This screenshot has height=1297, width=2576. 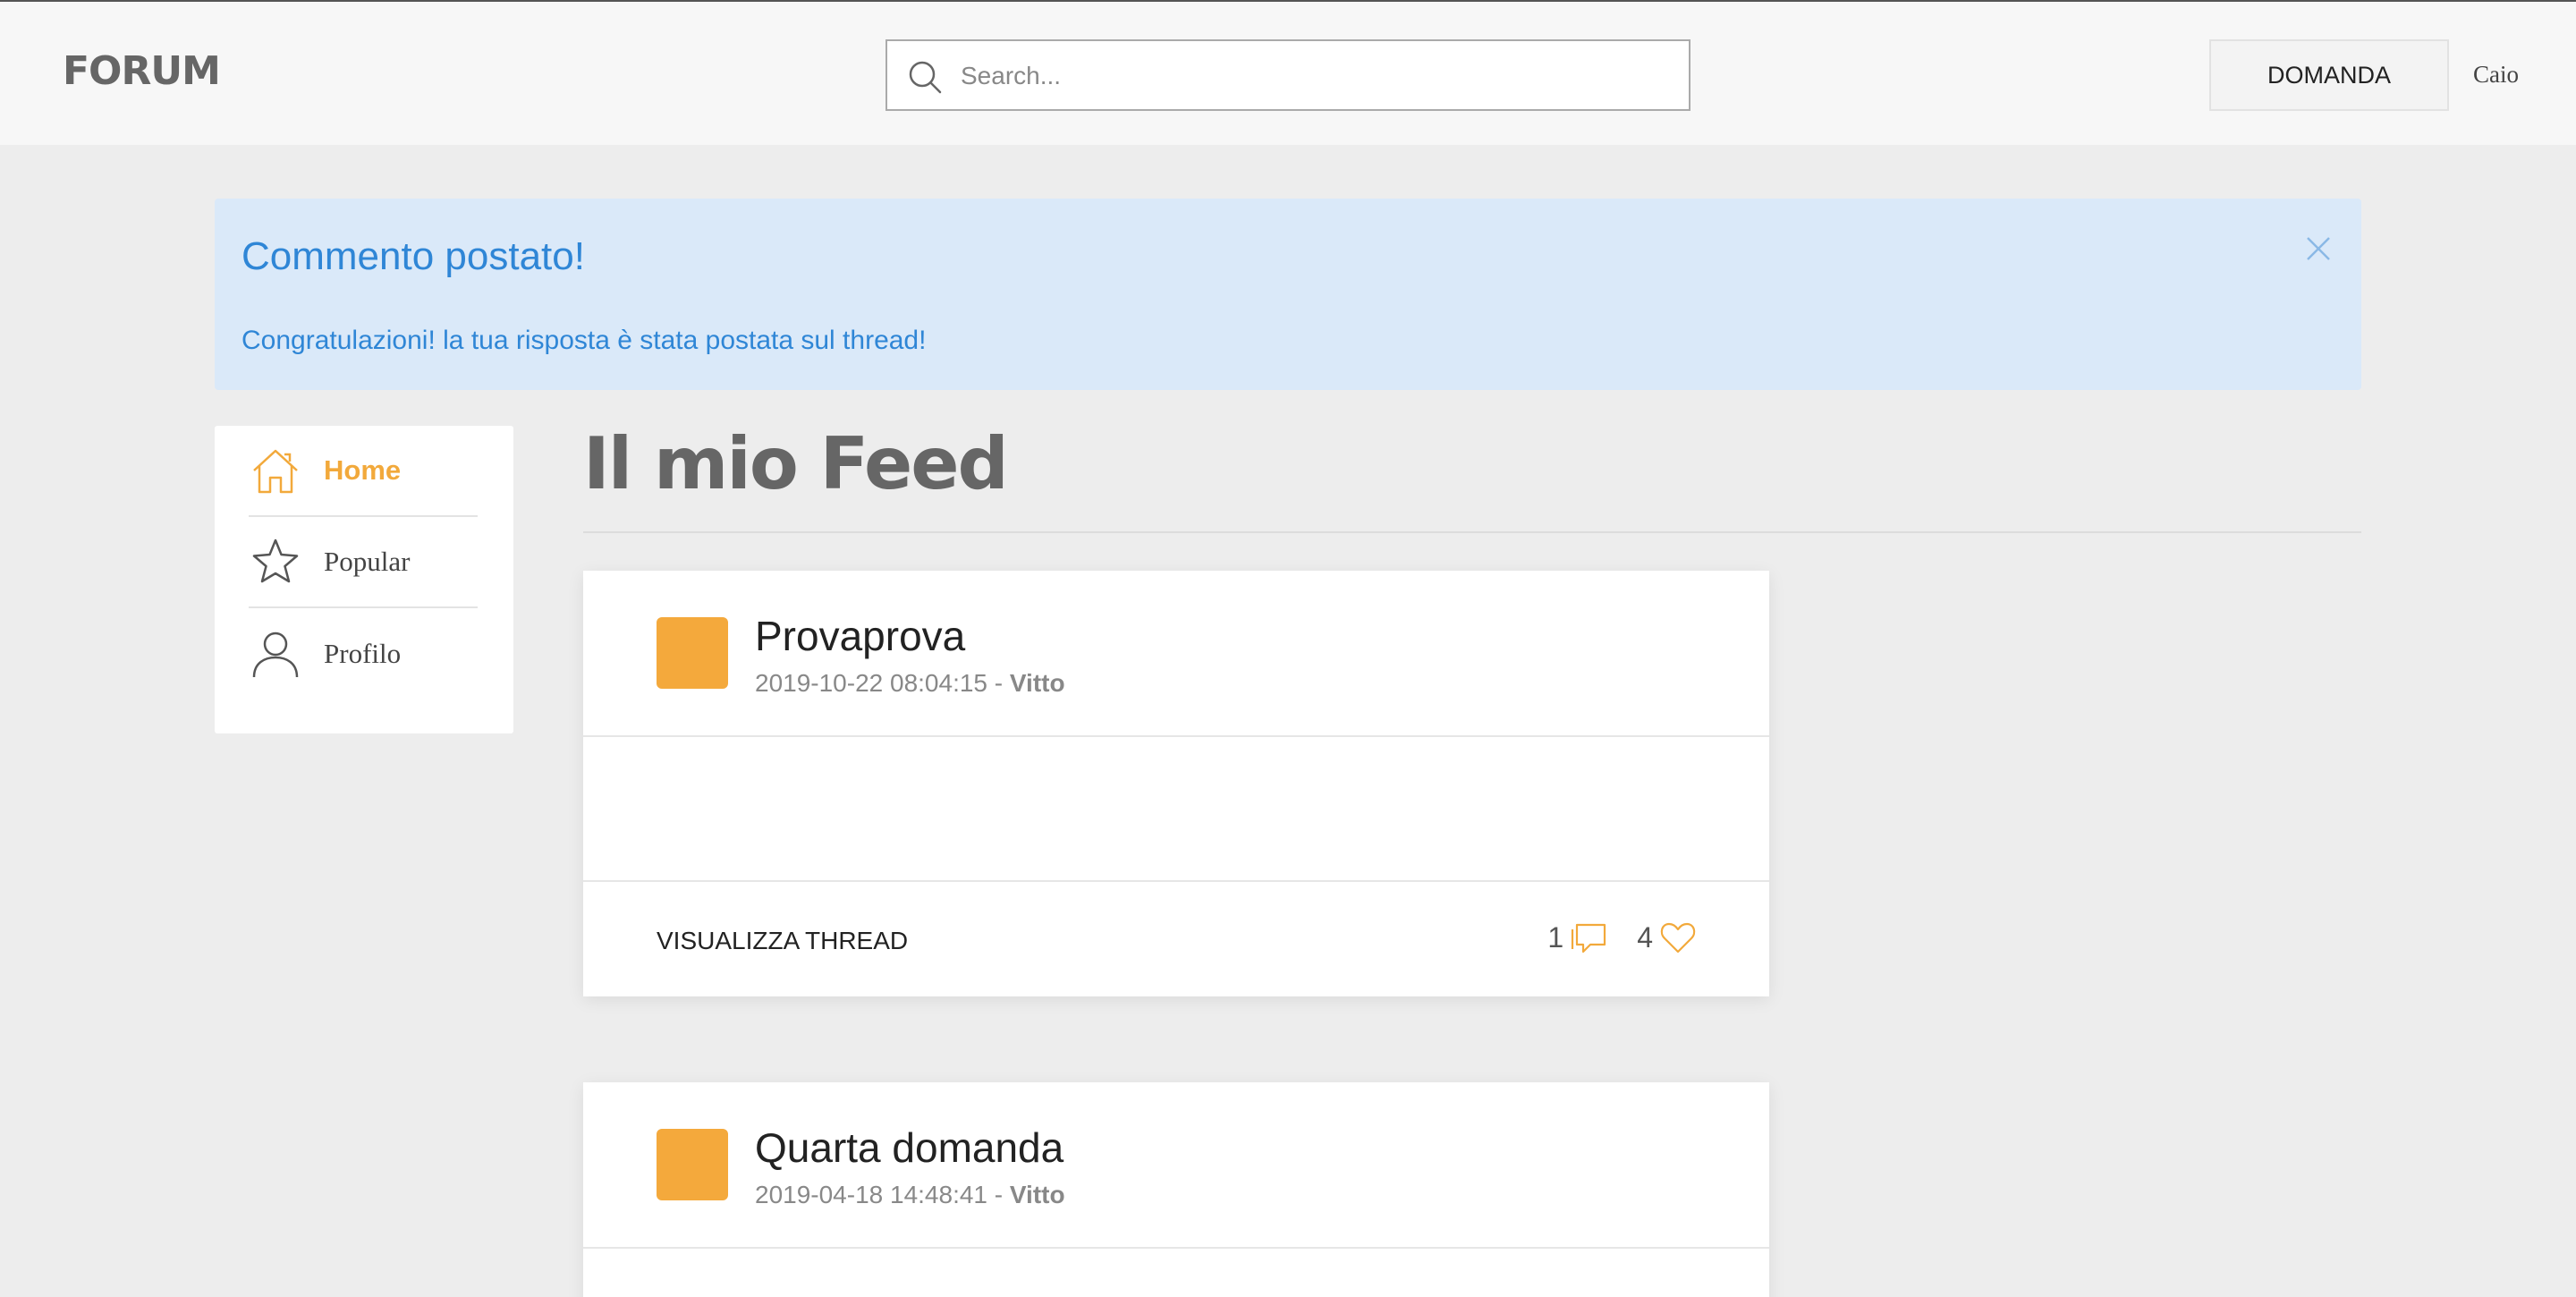 I want to click on top-bar: FORUM DOMANDA Caio, so click(x=1288, y=72).